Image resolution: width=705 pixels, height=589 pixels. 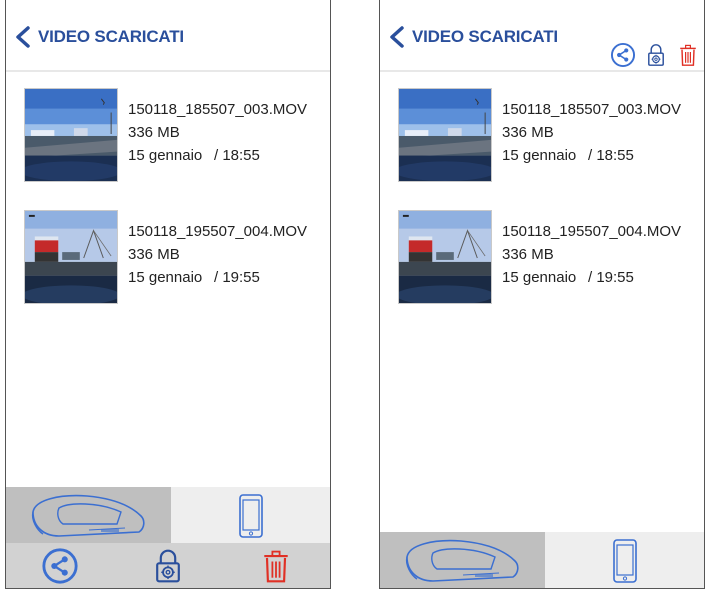 I want to click on protect-button, so click(x=168, y=566).